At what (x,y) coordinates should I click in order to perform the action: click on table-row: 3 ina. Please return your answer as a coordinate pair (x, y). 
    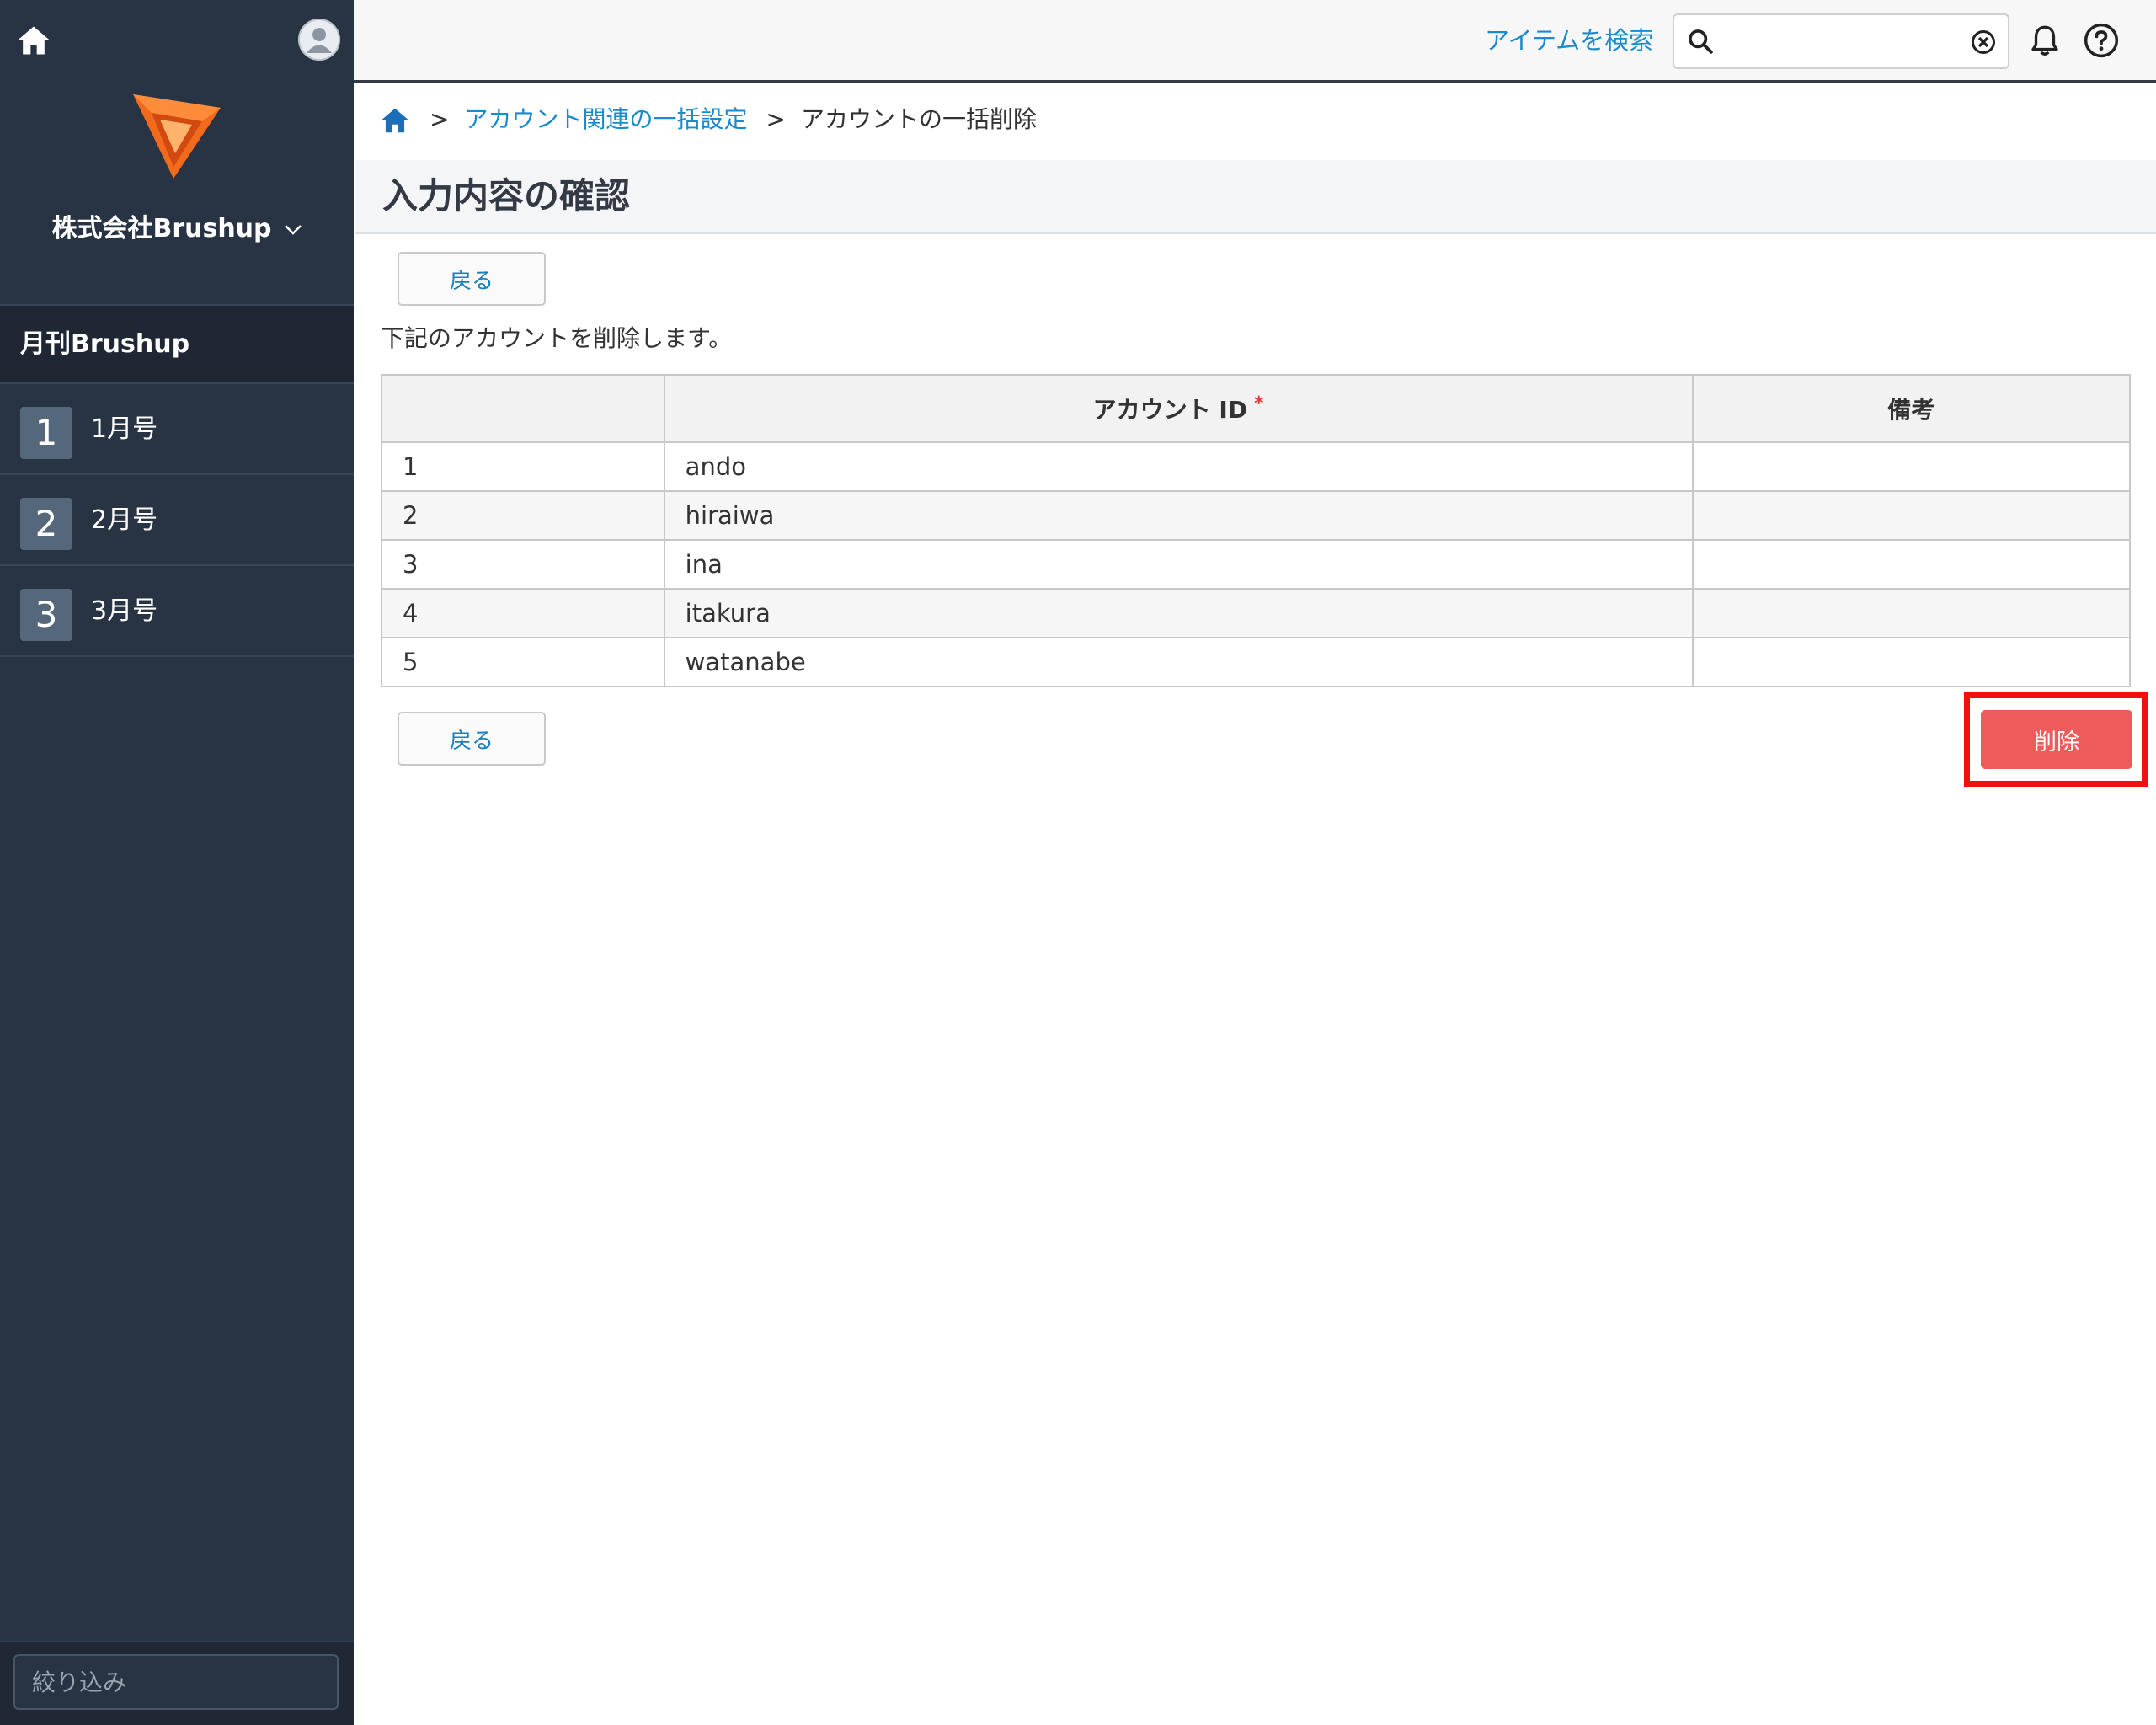
    Looking at the image, I should click on (1256, 564).